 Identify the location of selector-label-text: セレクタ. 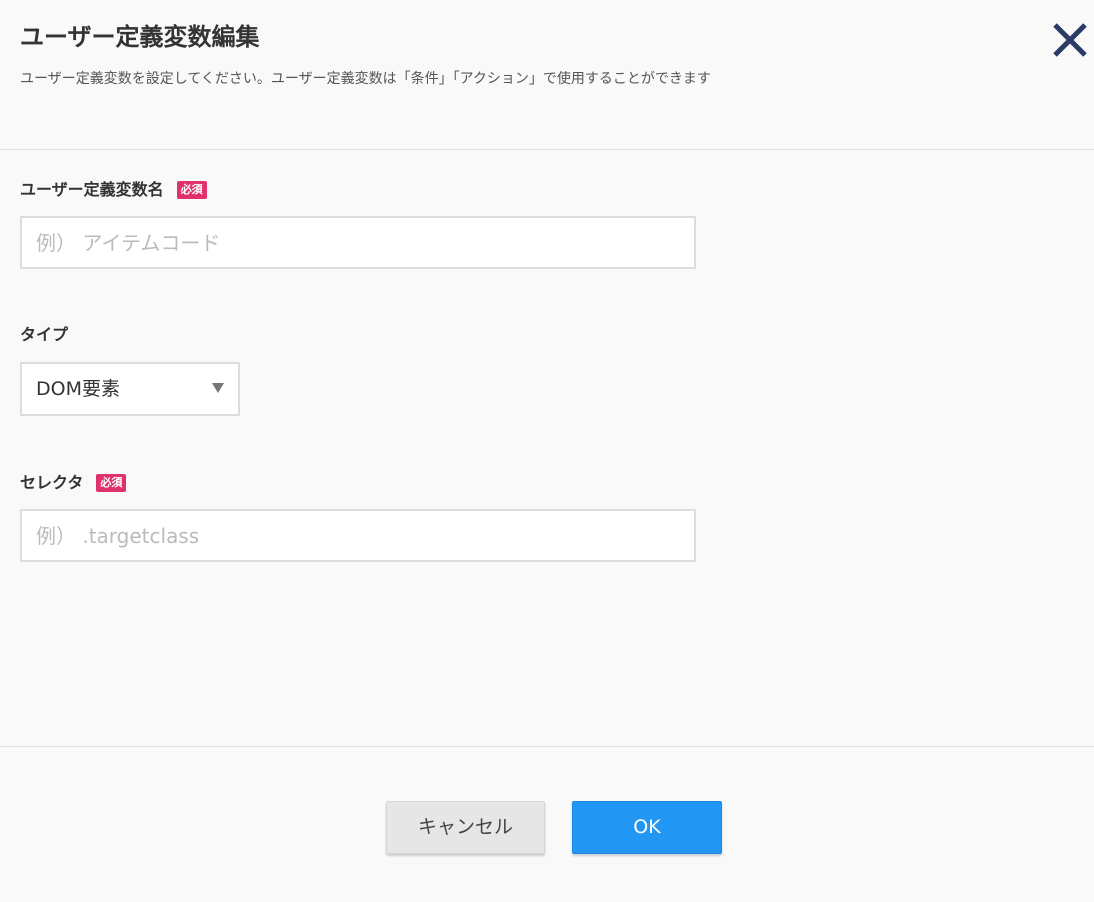
(52, 482).